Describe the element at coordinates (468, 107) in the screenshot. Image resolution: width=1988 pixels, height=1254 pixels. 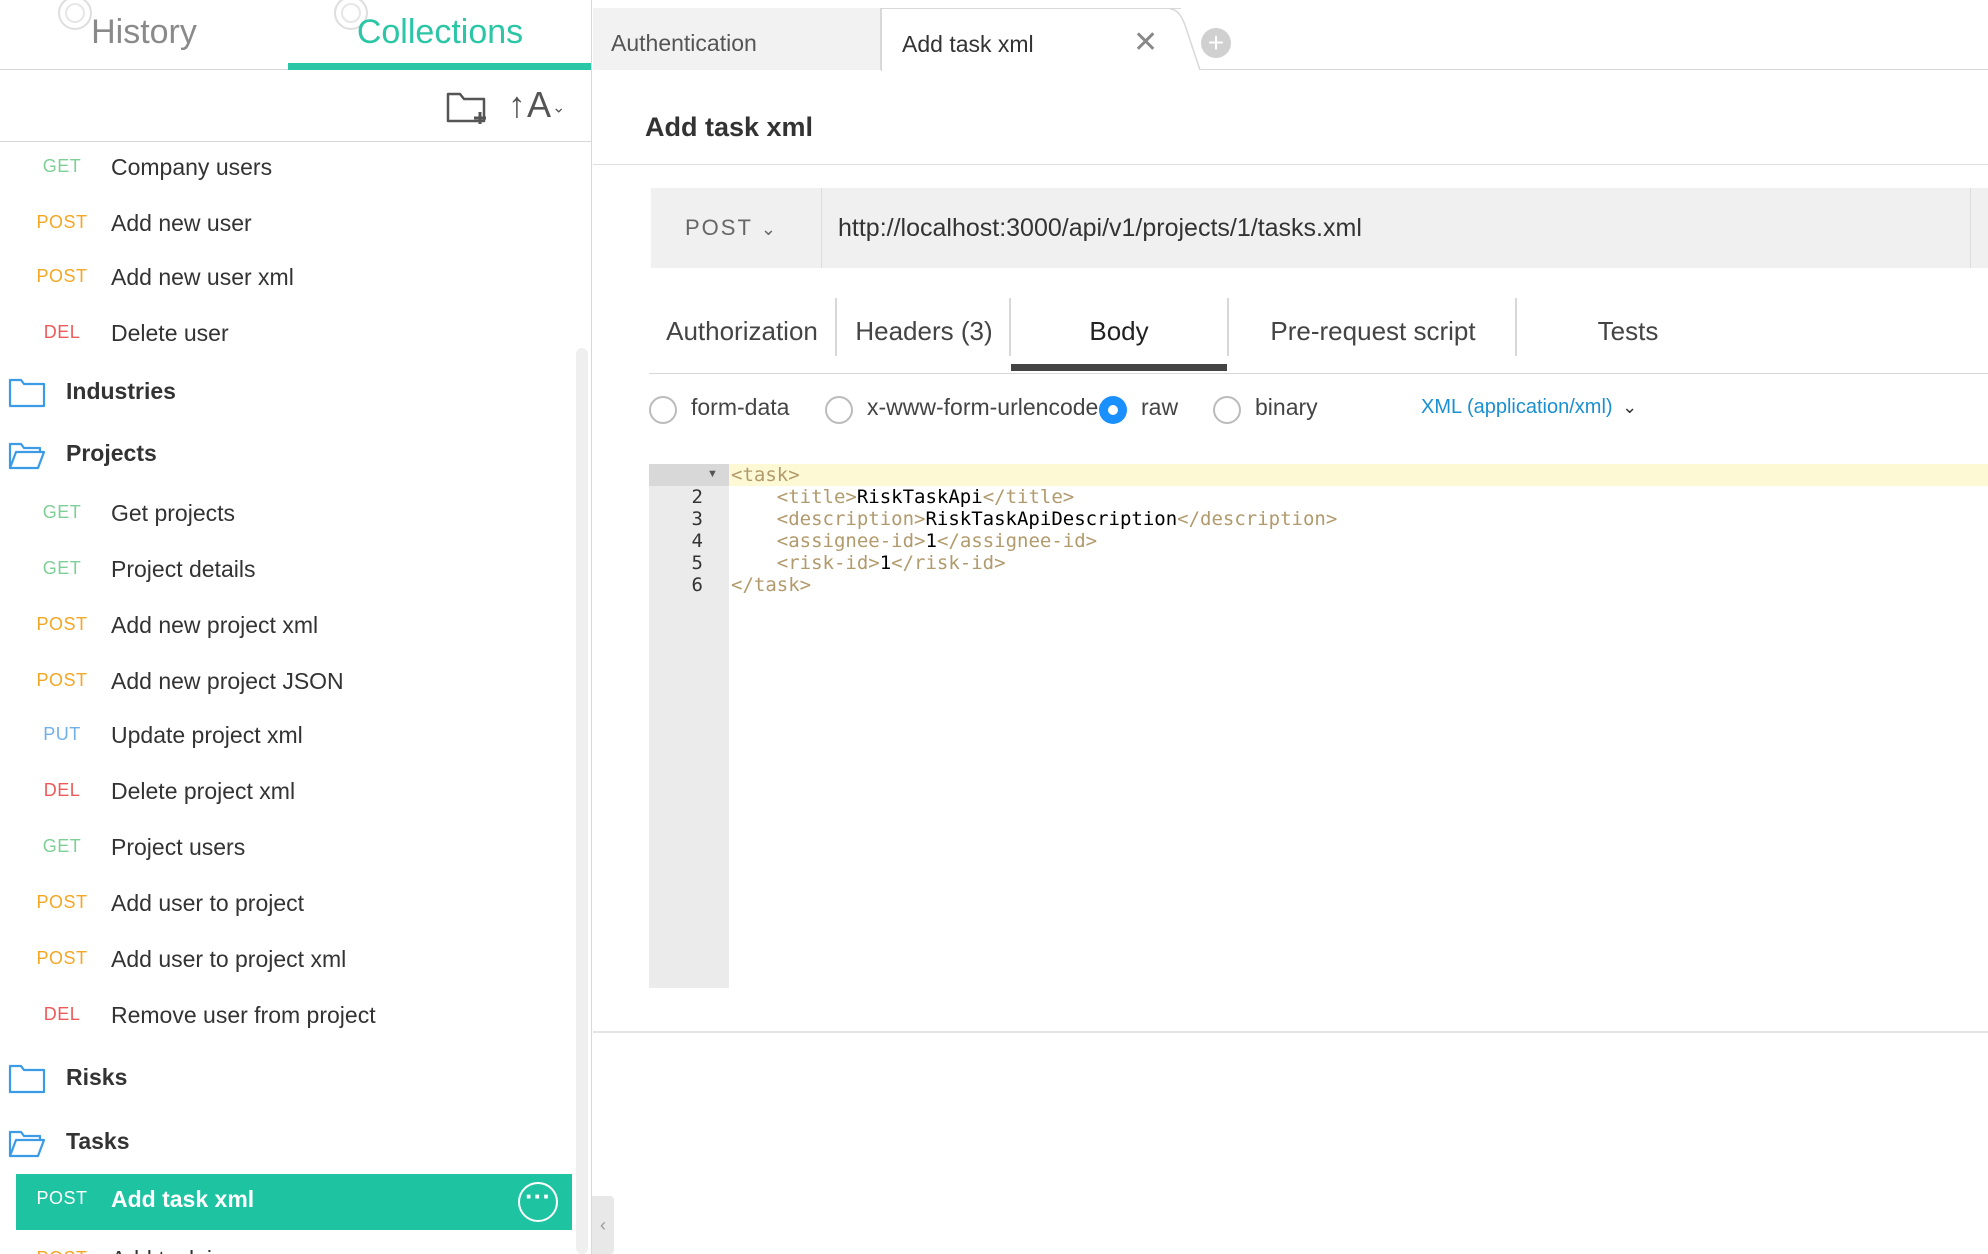
I see `new-folder-icon` at that location.